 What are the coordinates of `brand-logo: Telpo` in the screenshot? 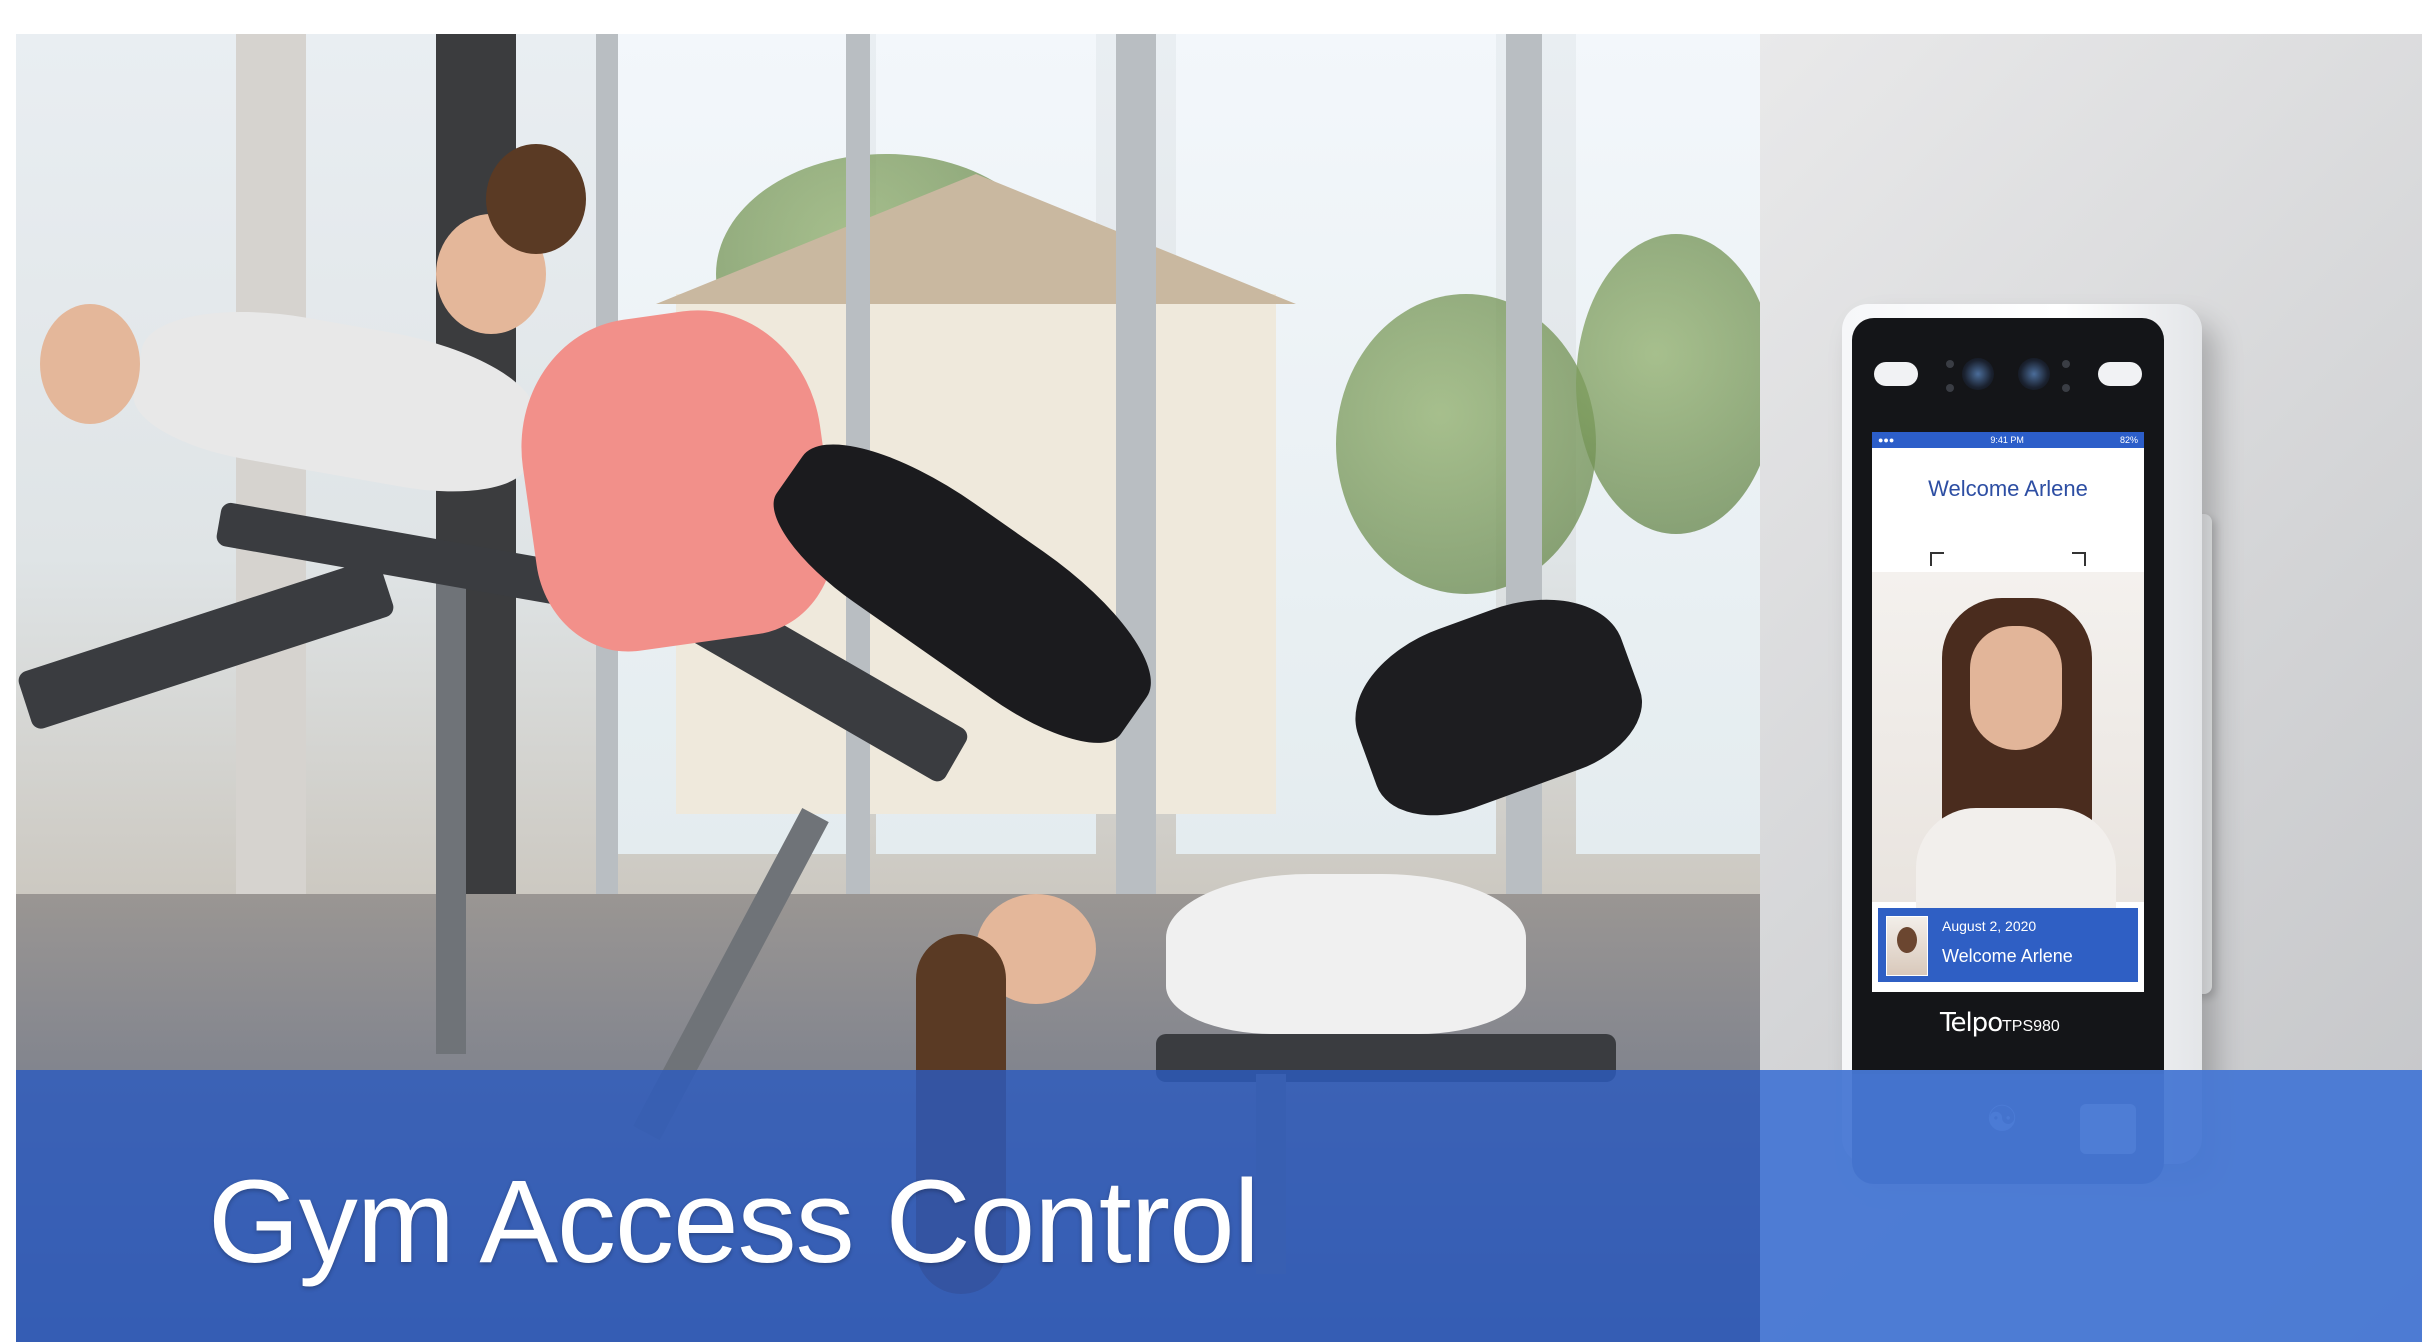 It's located at (1971, 1023).